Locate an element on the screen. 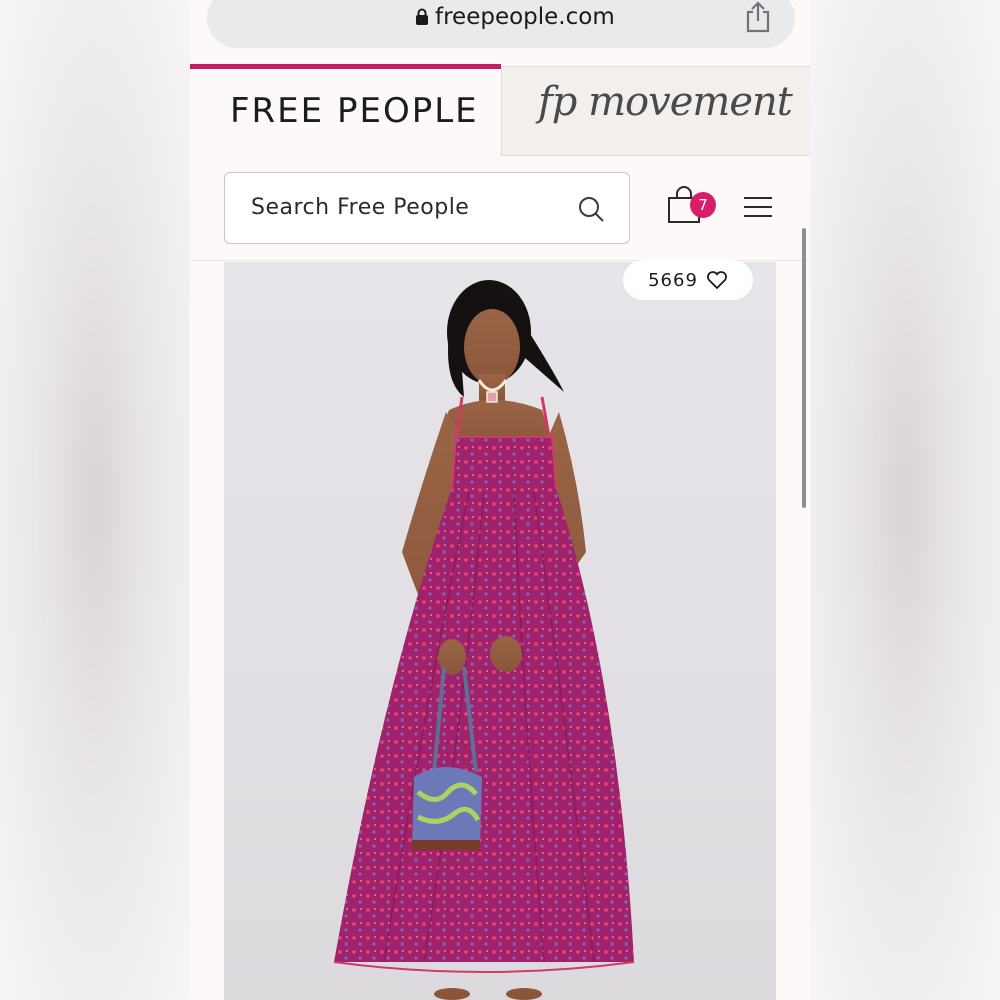 This screenshot has width=1000, height=1000. favorite-button: 5669 is located at coordinates (688, 280).